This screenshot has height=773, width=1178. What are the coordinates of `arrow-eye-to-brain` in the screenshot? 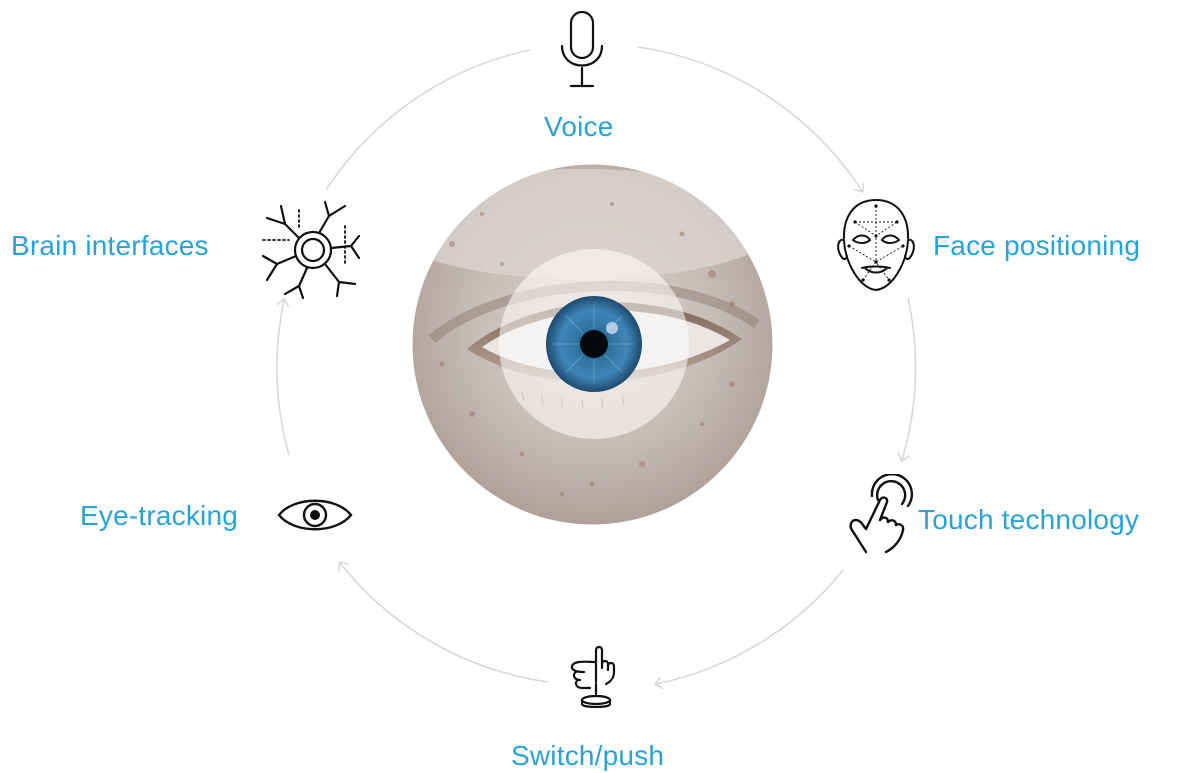 It's located at (283, 376).